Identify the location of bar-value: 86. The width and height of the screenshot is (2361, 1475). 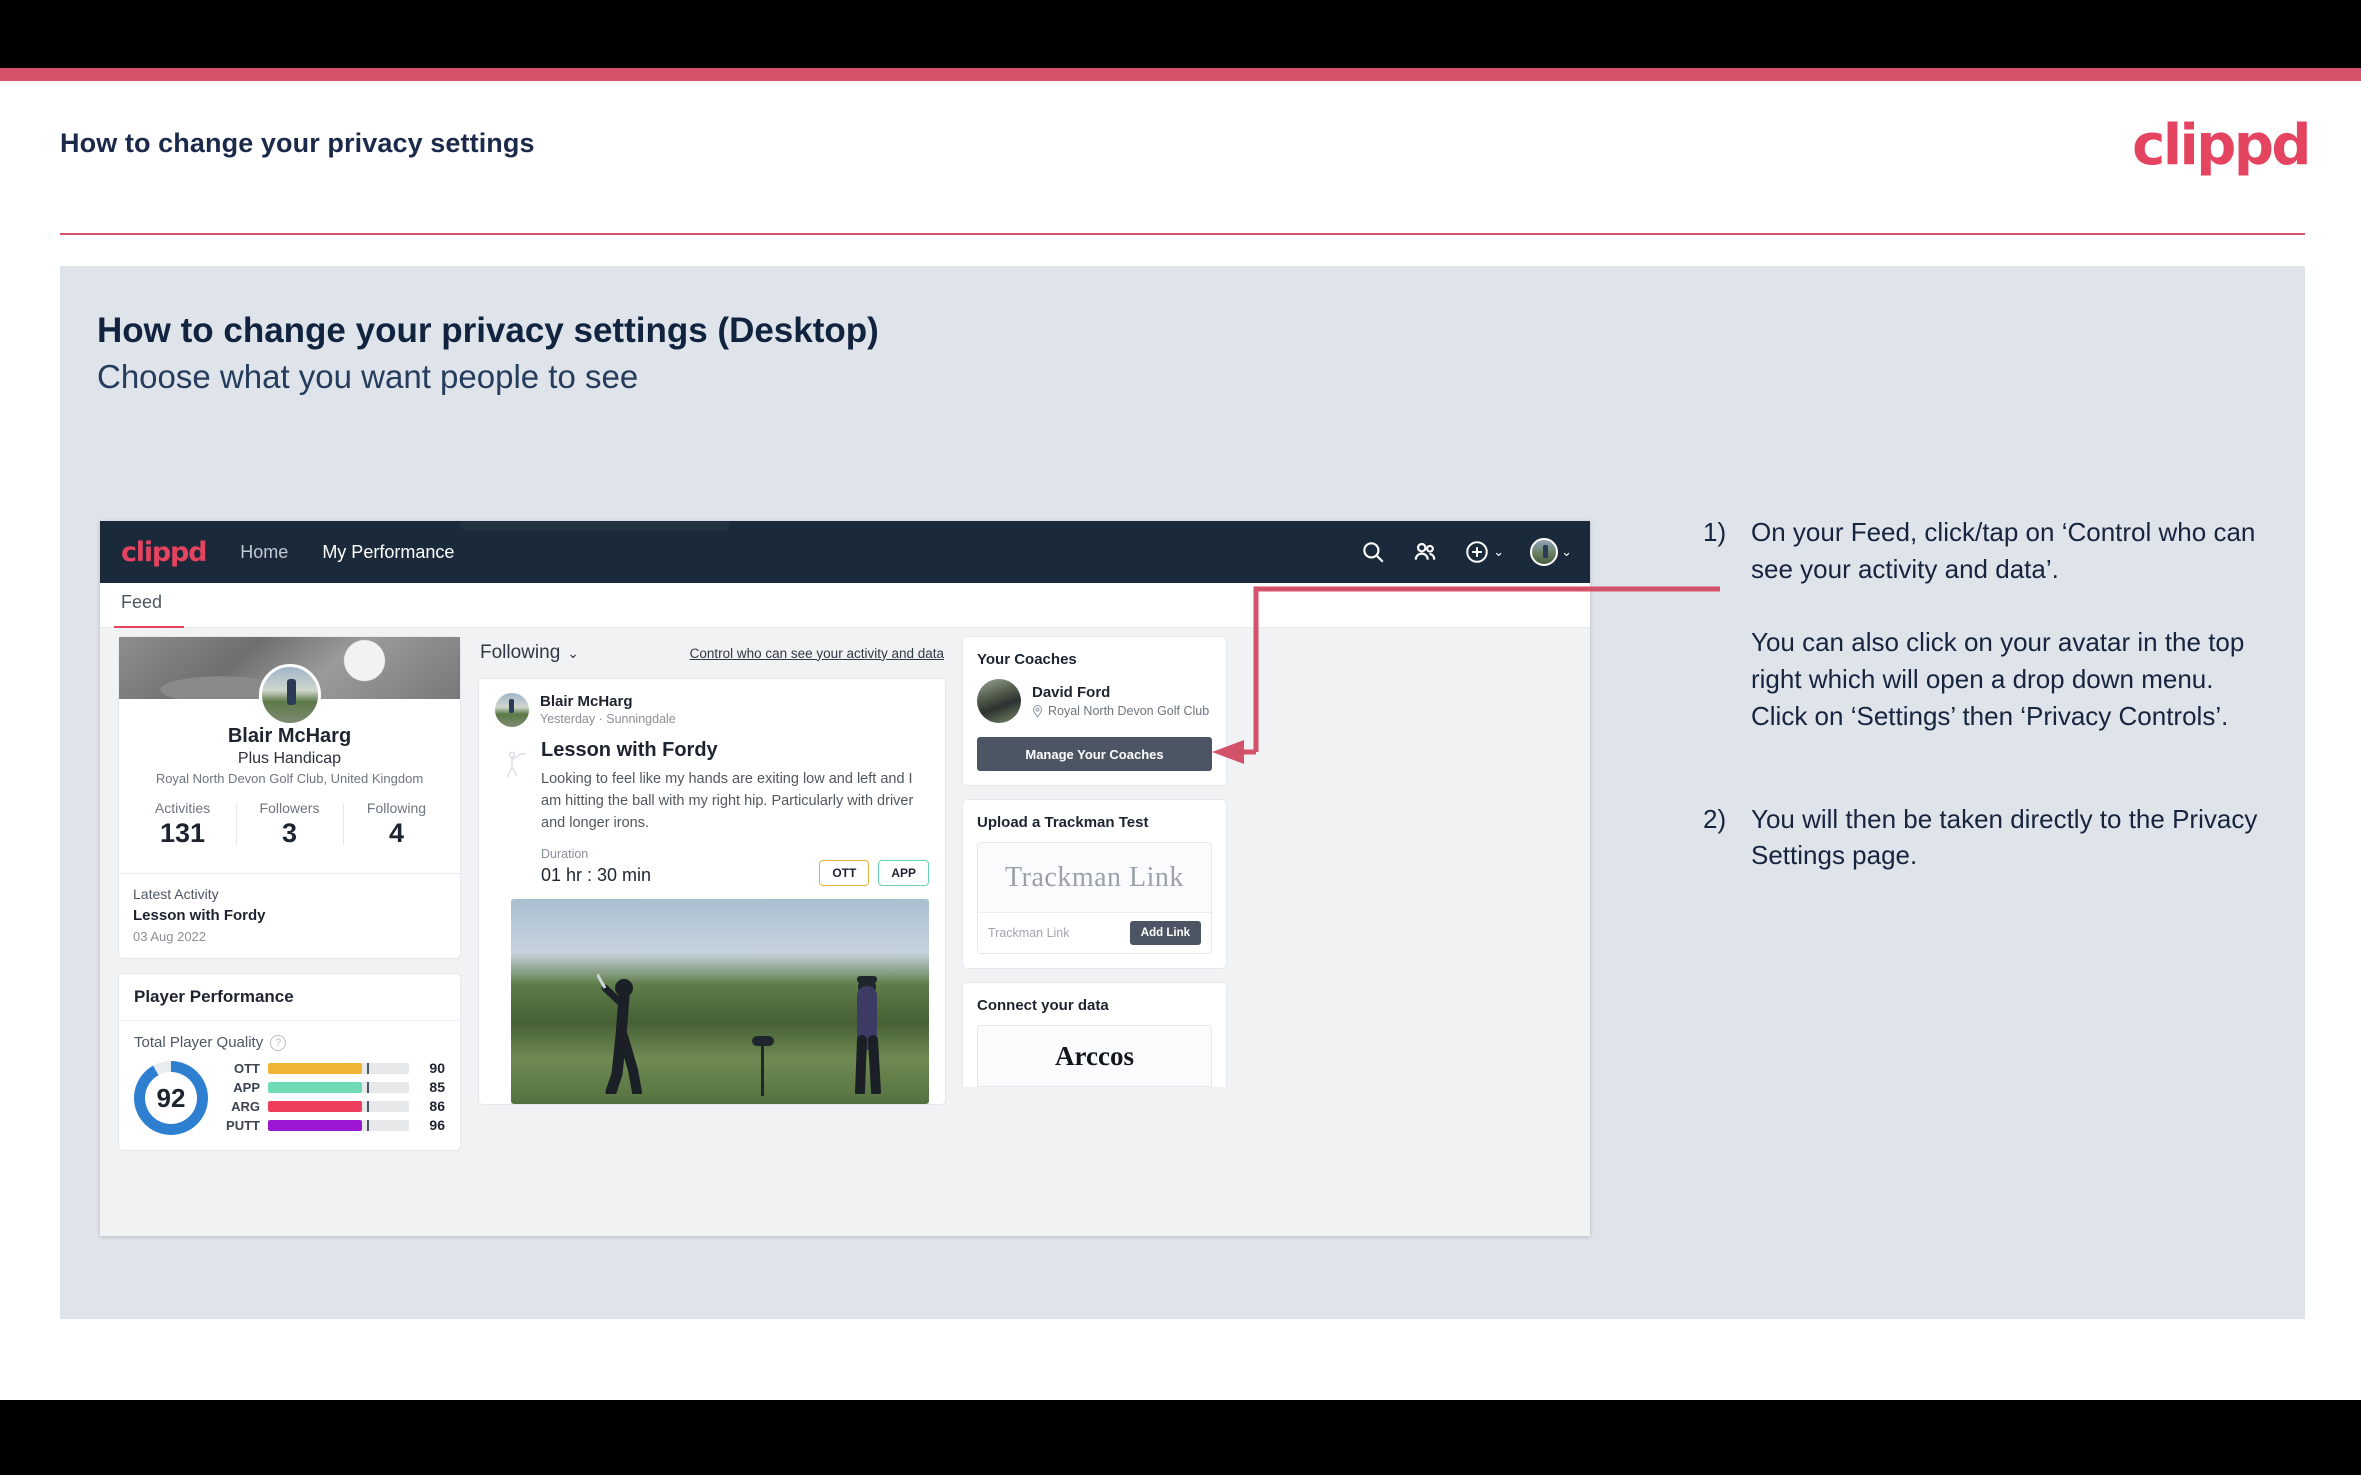
(437, 1106).